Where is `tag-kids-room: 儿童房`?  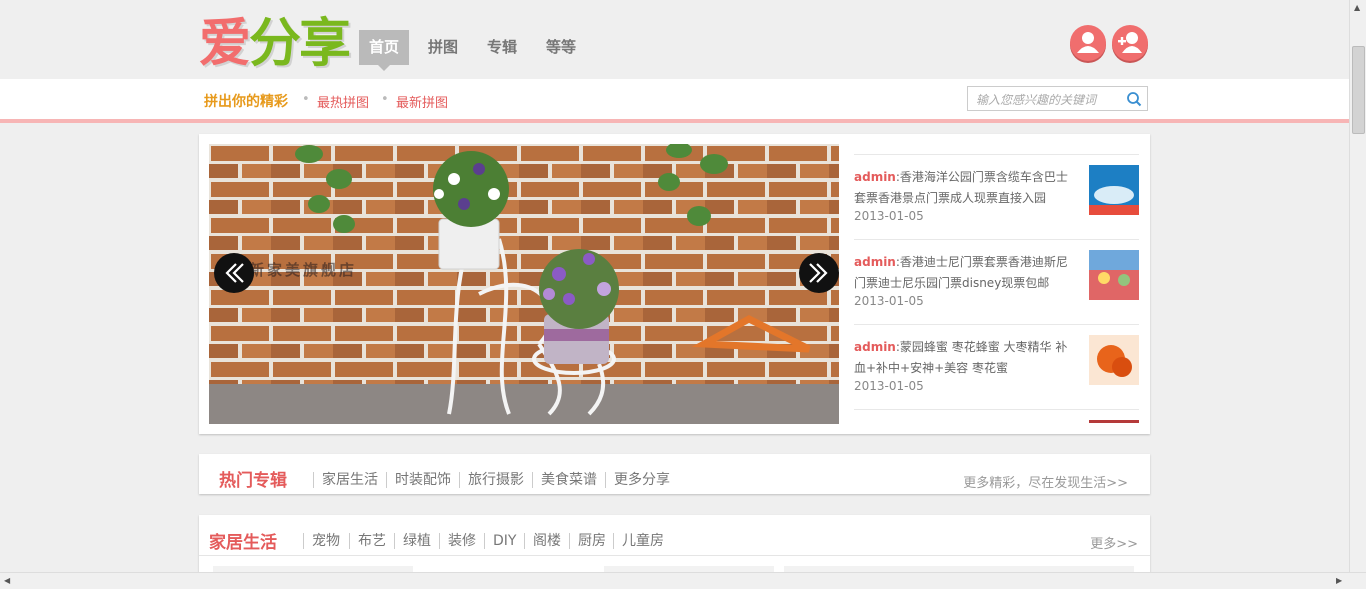
tag-kids-room: 儿童房 is located at coordinates (638, 541).